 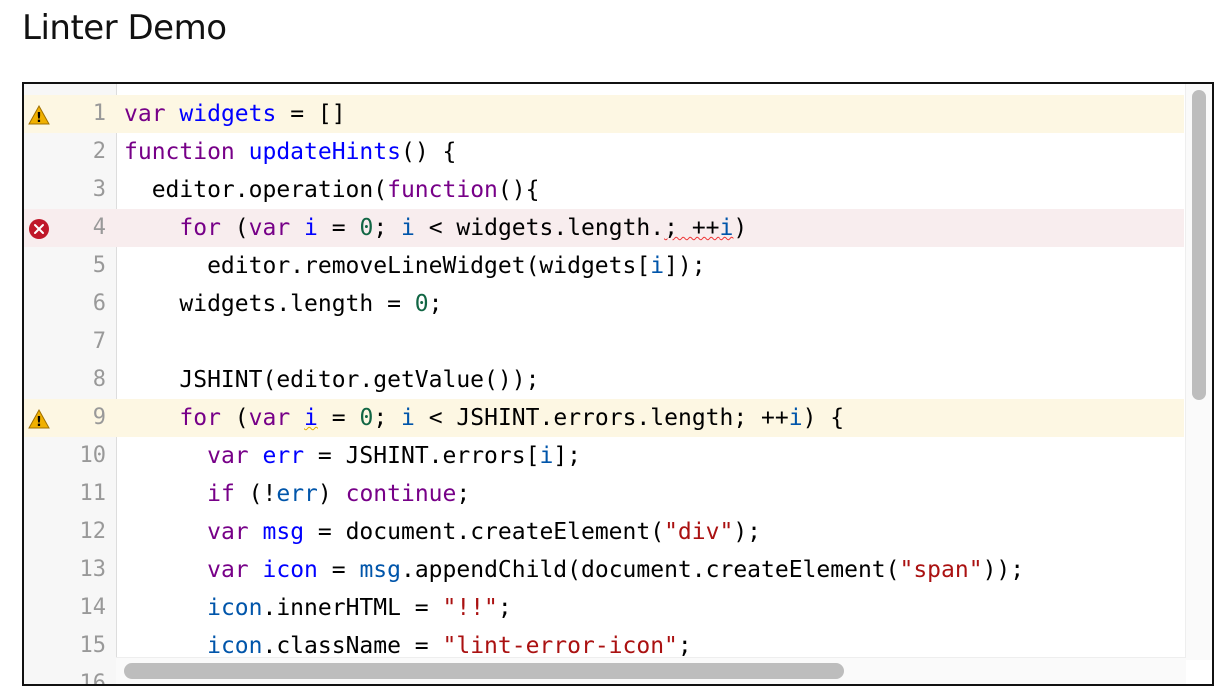 What do you see at coordinates (93, 569) in the screenshot?
I see `line-number: 13` at bounding box center [93, 569].